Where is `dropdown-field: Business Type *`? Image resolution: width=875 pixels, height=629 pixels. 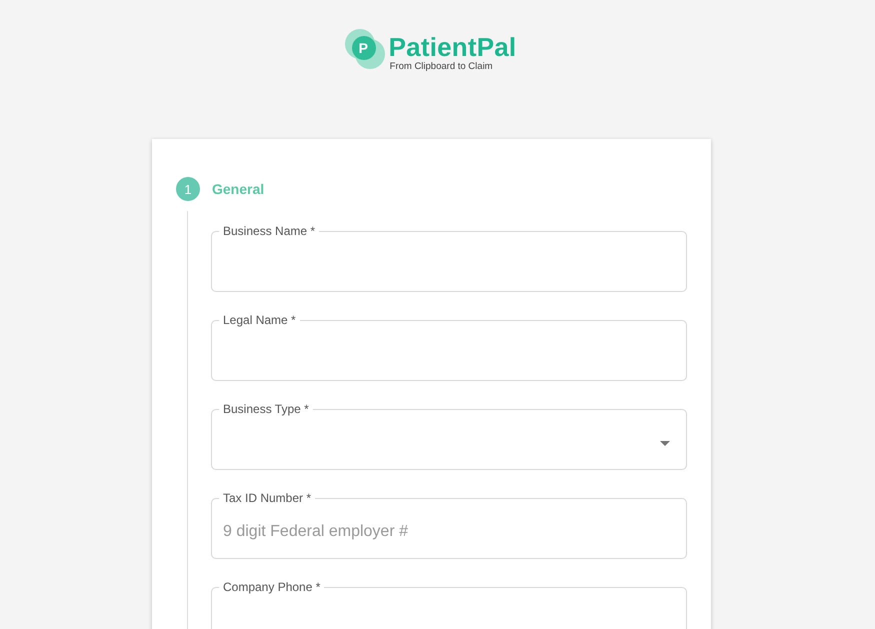
dropdown-field: Business Type * is located at coordinates (449, 436).